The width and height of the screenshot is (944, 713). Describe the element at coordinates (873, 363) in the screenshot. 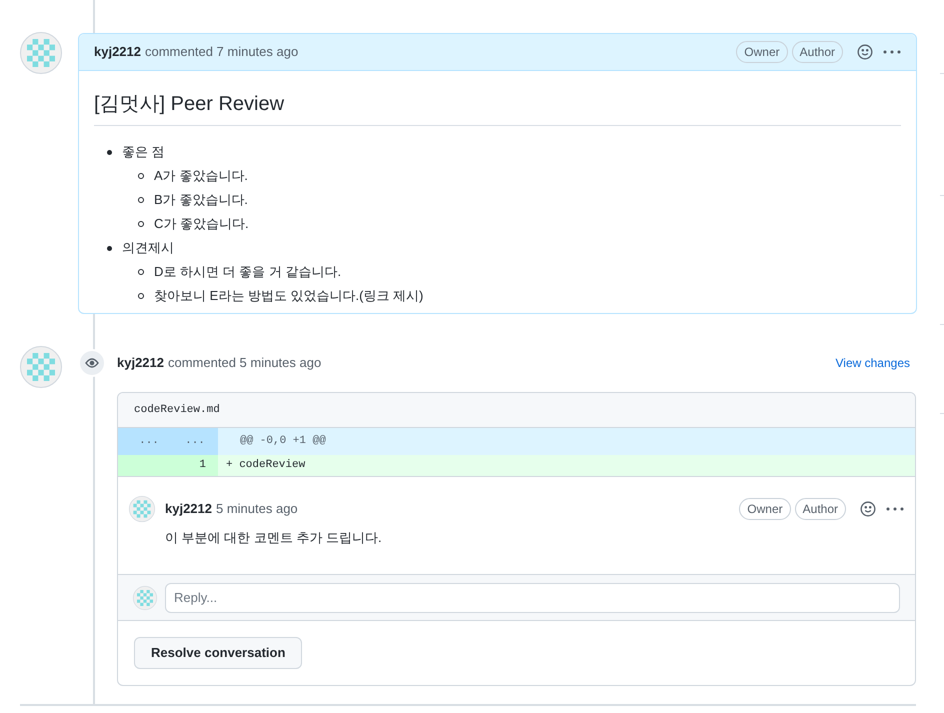

I see `view-changes-link: View changes` at that location.